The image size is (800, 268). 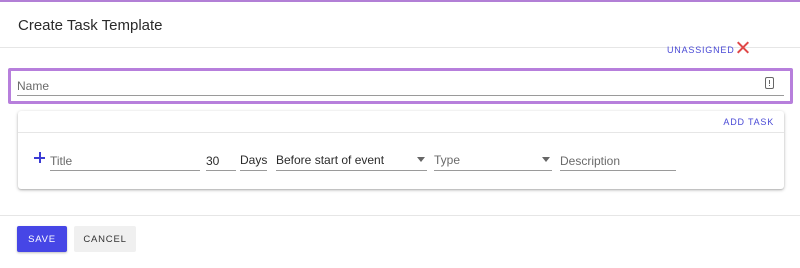 I want to click on offset-count-input, so click(x=221, y=159).